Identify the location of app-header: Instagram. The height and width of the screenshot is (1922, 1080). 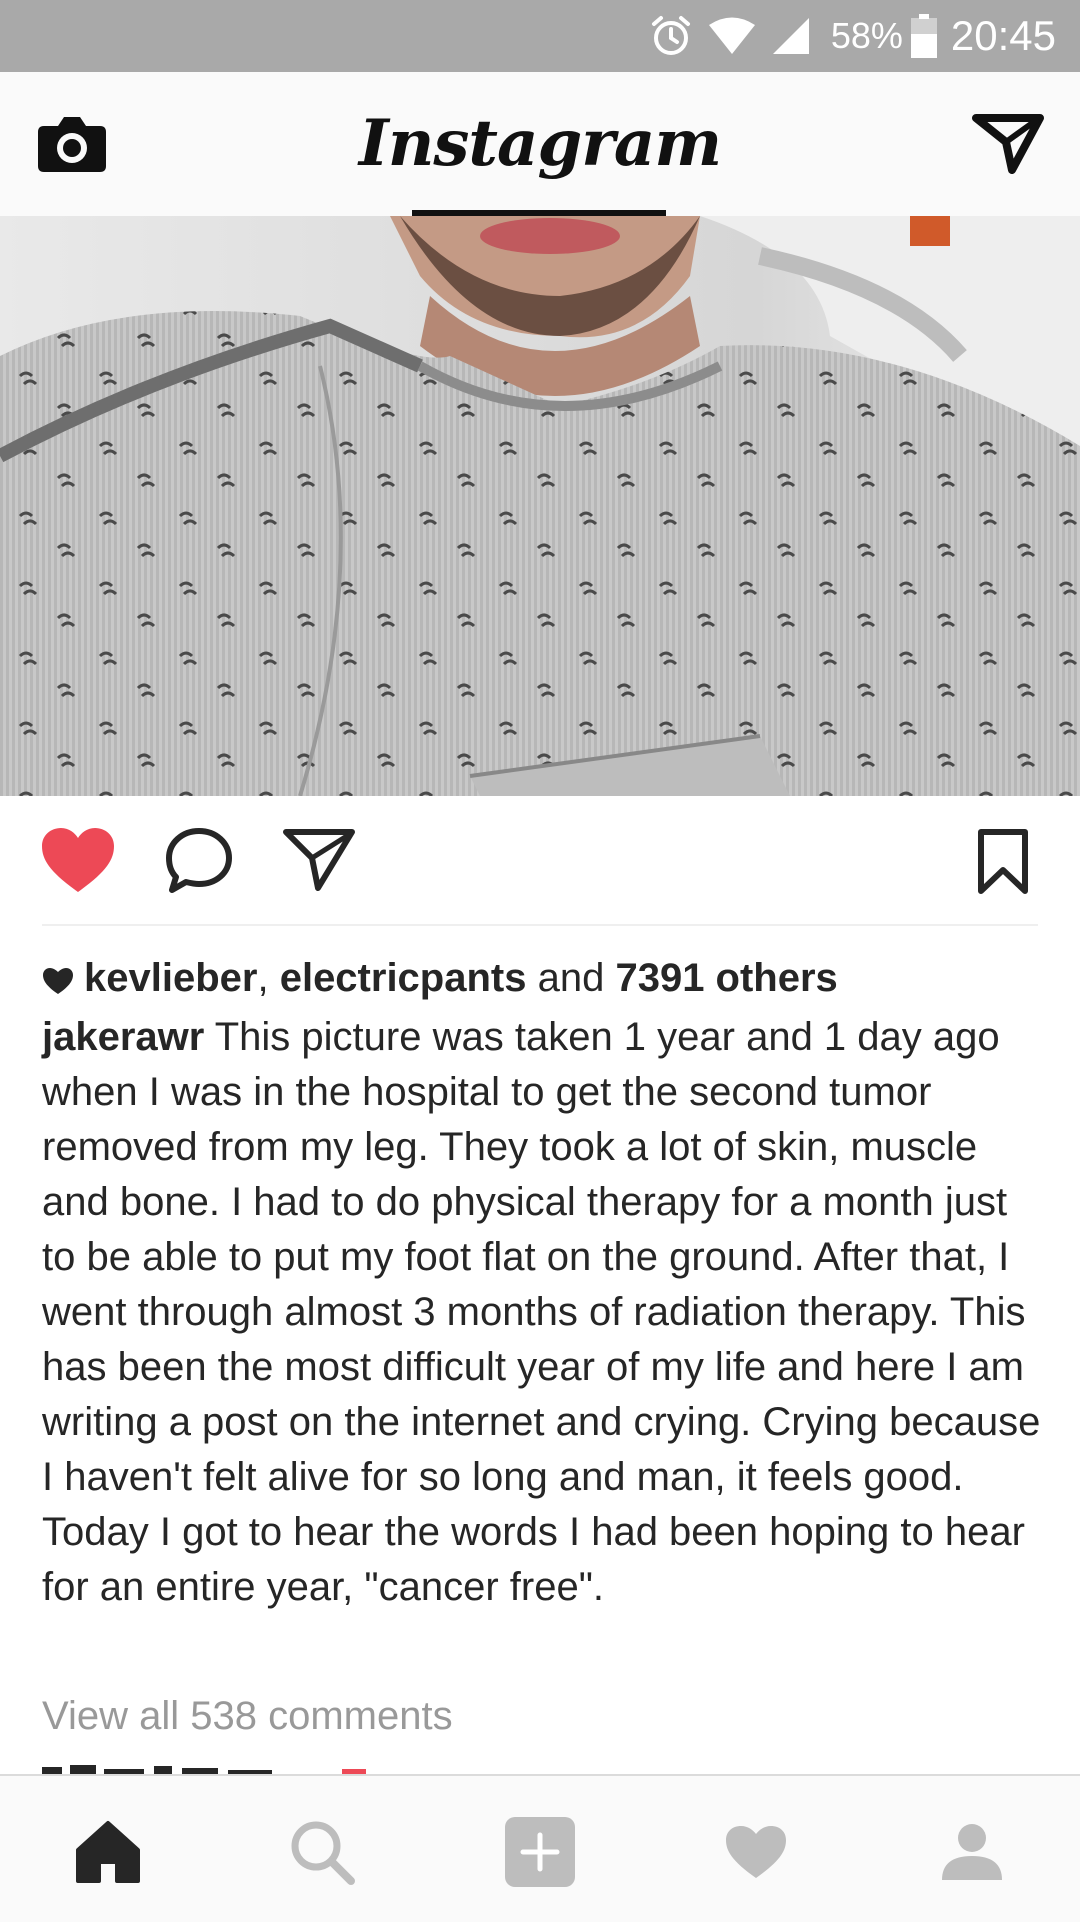
(540, 144).